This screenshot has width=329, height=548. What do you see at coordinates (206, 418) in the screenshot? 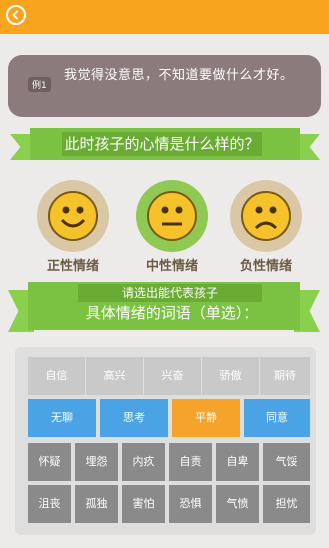
I see `word-option-selected: 平静` at bounding box center [206, 418].